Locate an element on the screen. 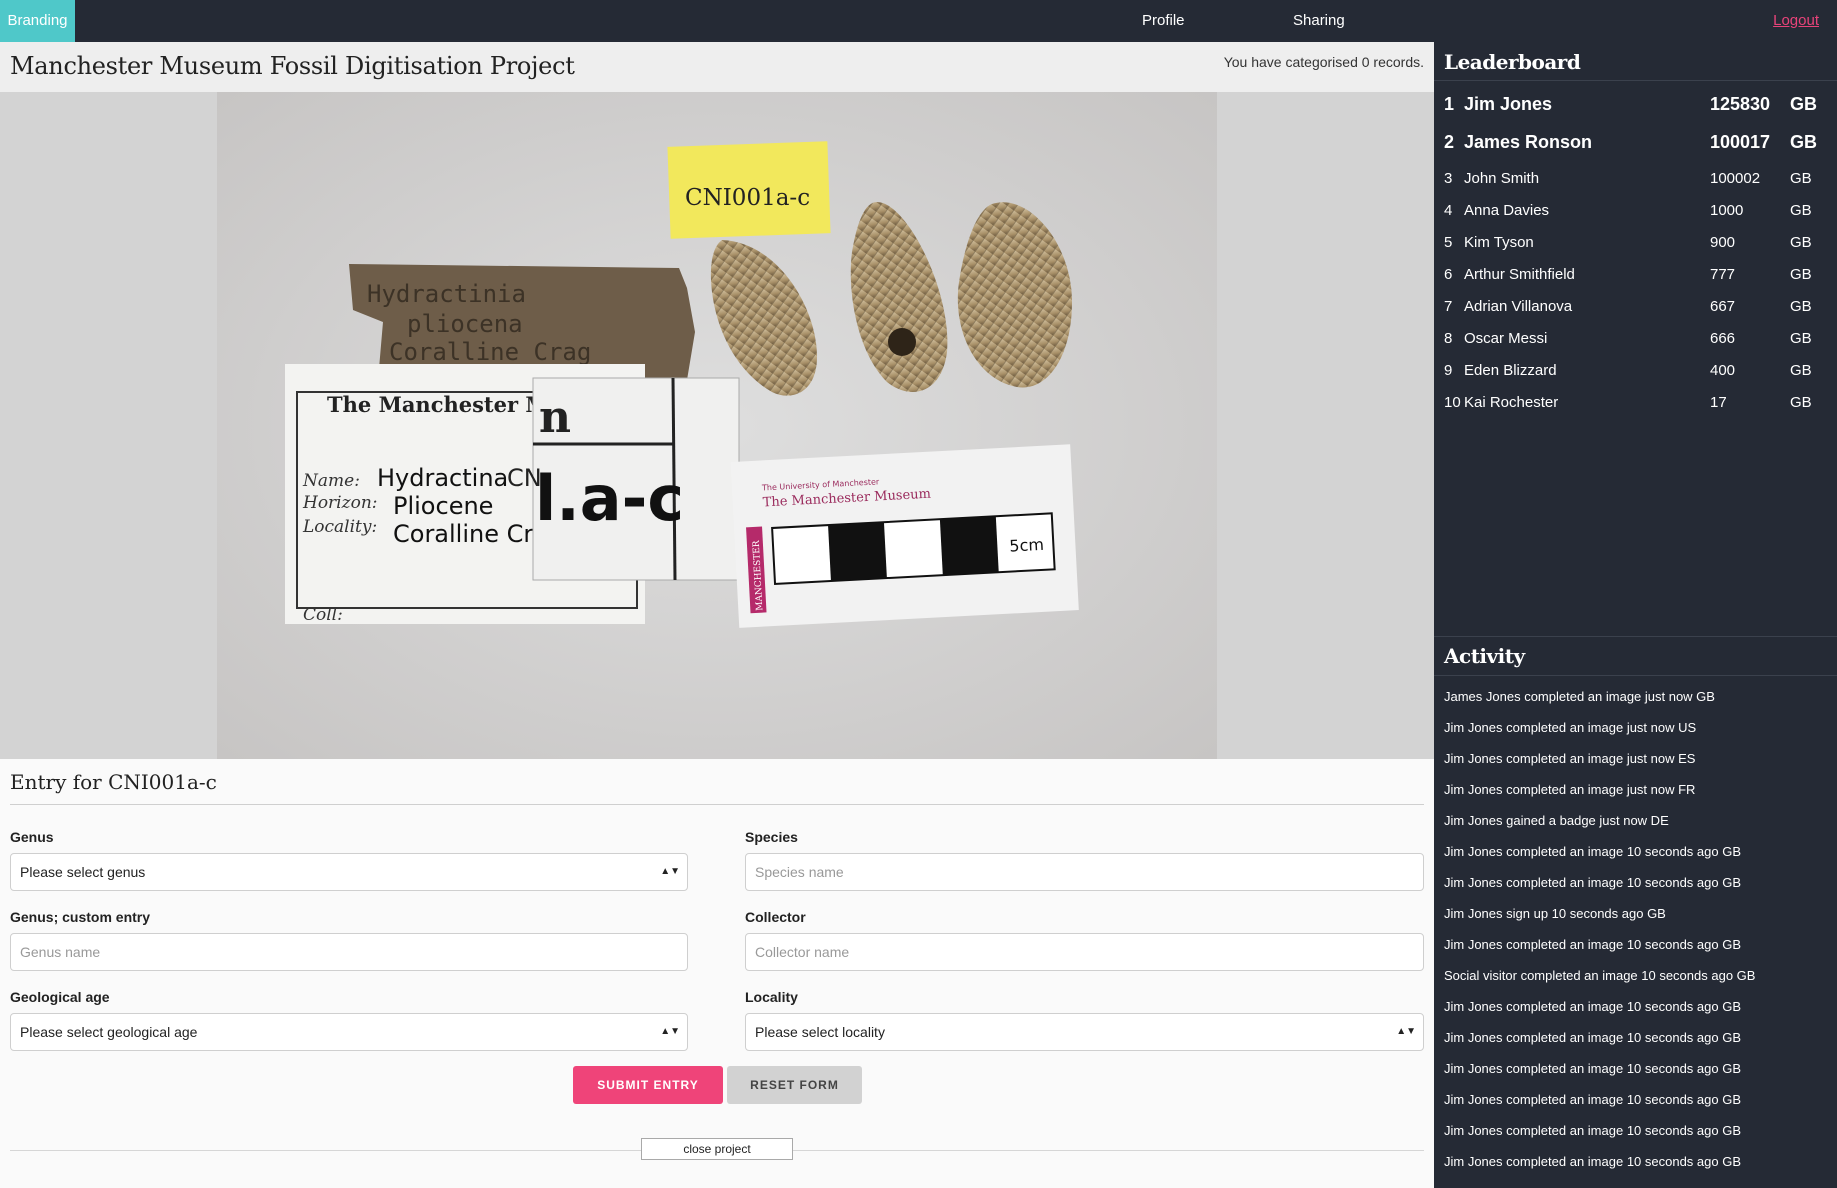 Image resolution: width=1837 pixels, height=1188 pixels. activity-item: Jim Jones completed an image just now ES is located at coordinates (1570, 758).